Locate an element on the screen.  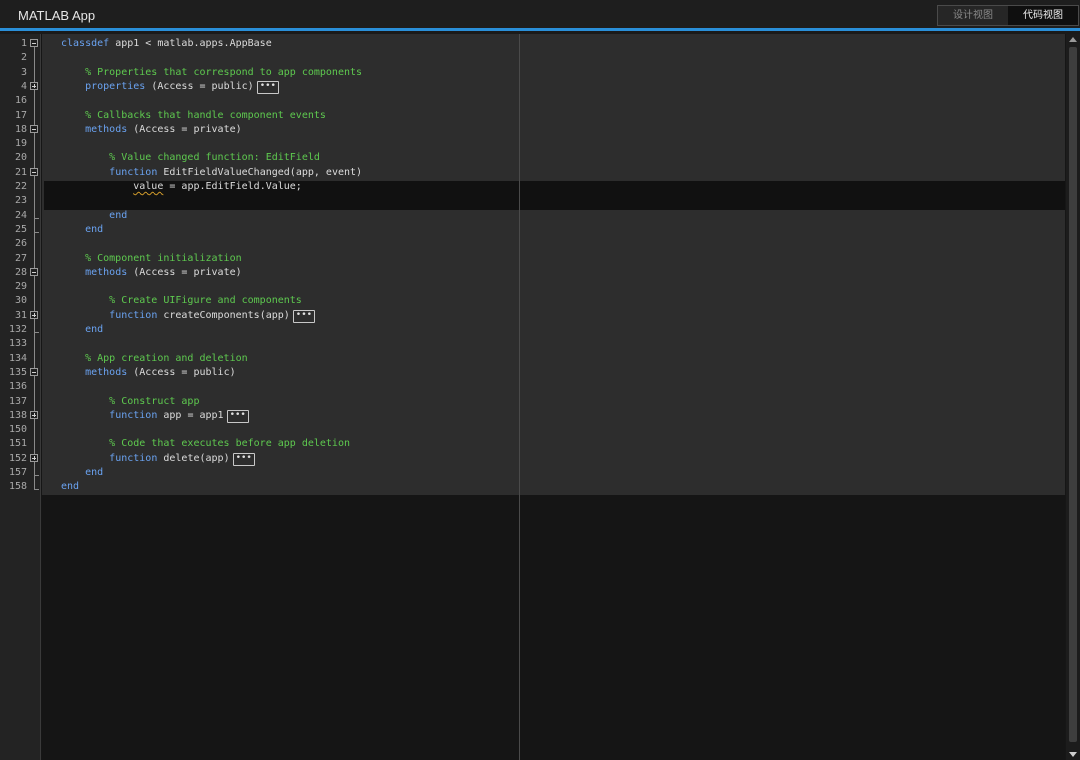
code-token: app1 < matlab.apps.AppBase is located at coordinates (190, 43).